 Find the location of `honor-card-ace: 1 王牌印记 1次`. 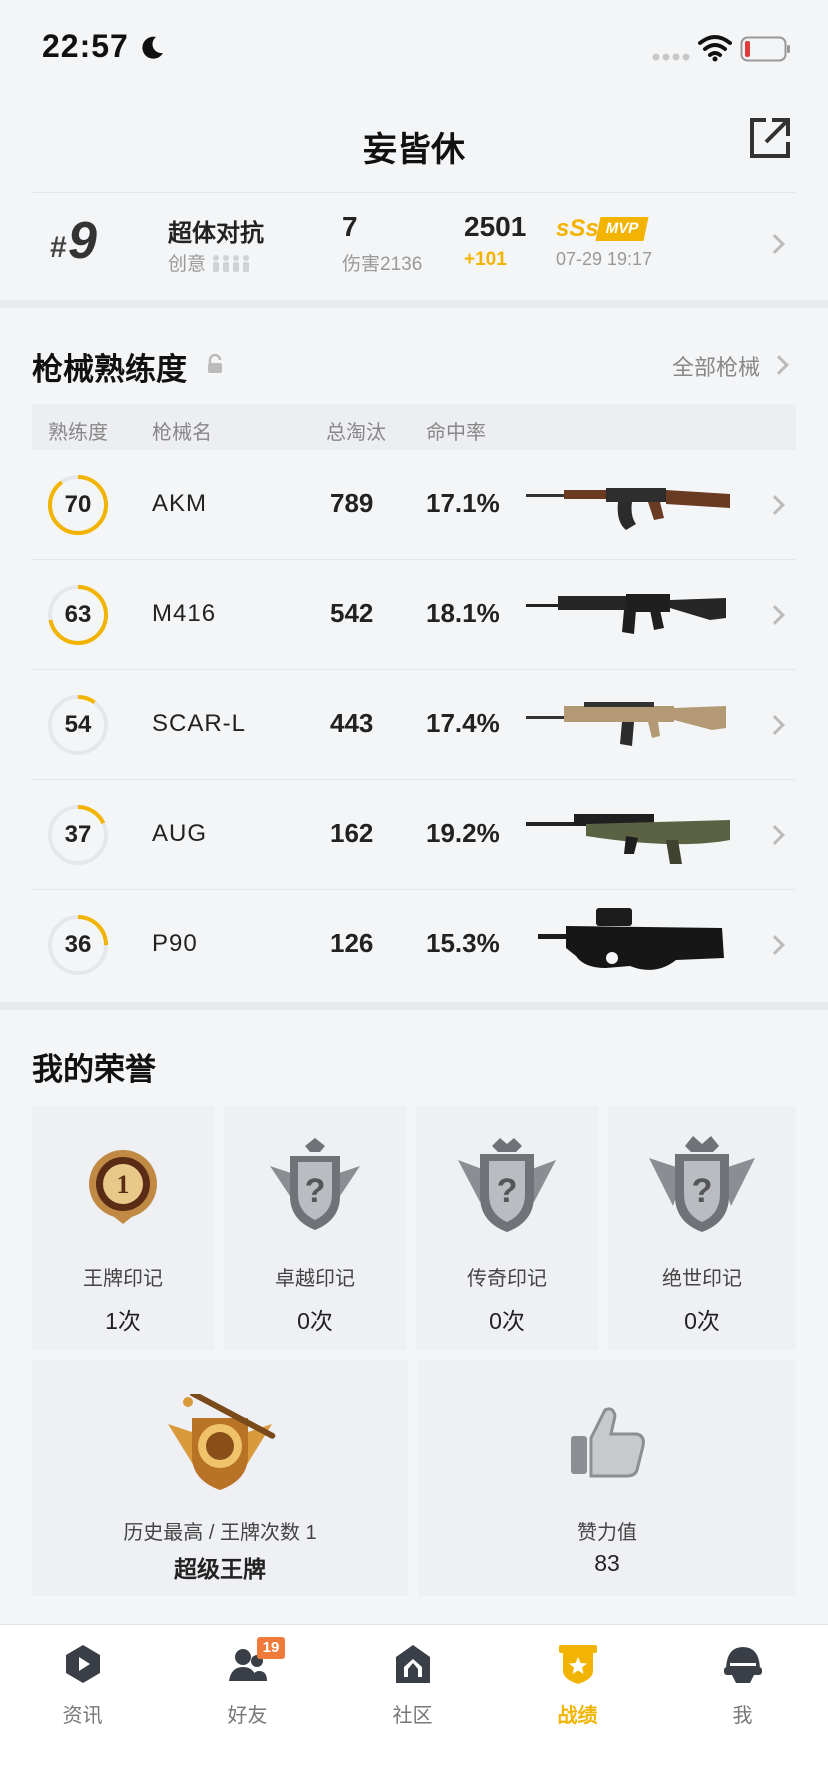

honor-card-ace: 1 王牌印记 1次 is located at coordinates (123, 1228).